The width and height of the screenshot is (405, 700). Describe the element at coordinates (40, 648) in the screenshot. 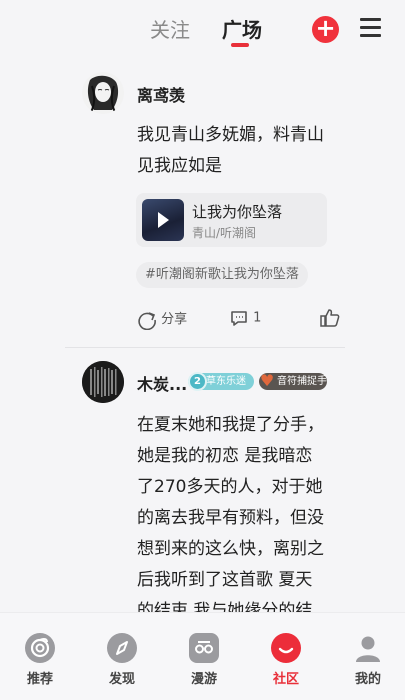

I see `recommend-icon` at that location.